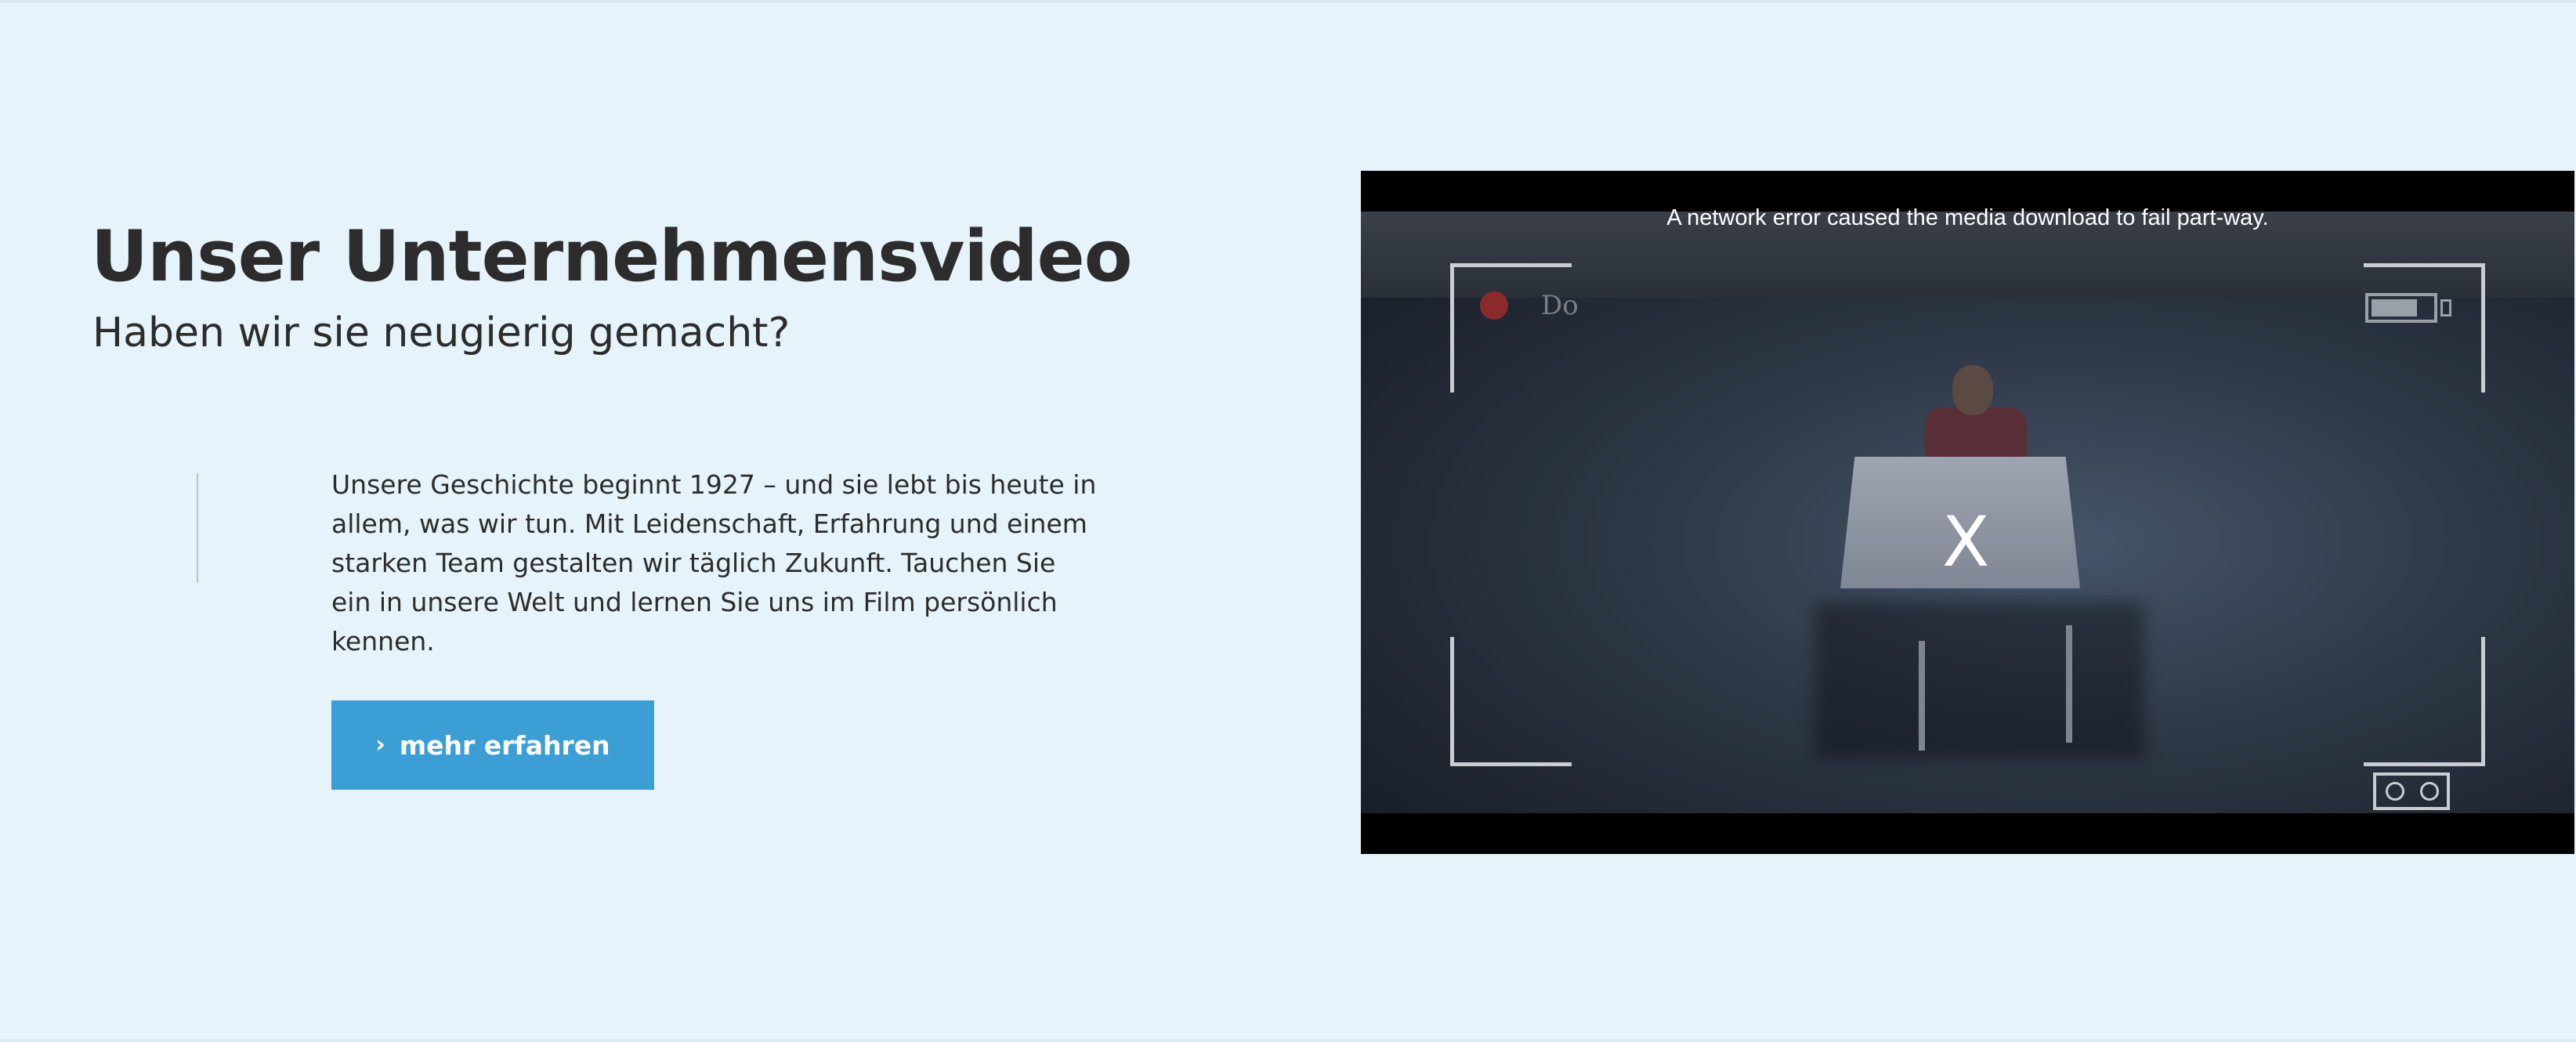 This screenshot has height=1042, width=2576. Describe the element at coordinates (2424, 701) in the screenshot. I see `viewfinder-corner-bottom-right` at that location.